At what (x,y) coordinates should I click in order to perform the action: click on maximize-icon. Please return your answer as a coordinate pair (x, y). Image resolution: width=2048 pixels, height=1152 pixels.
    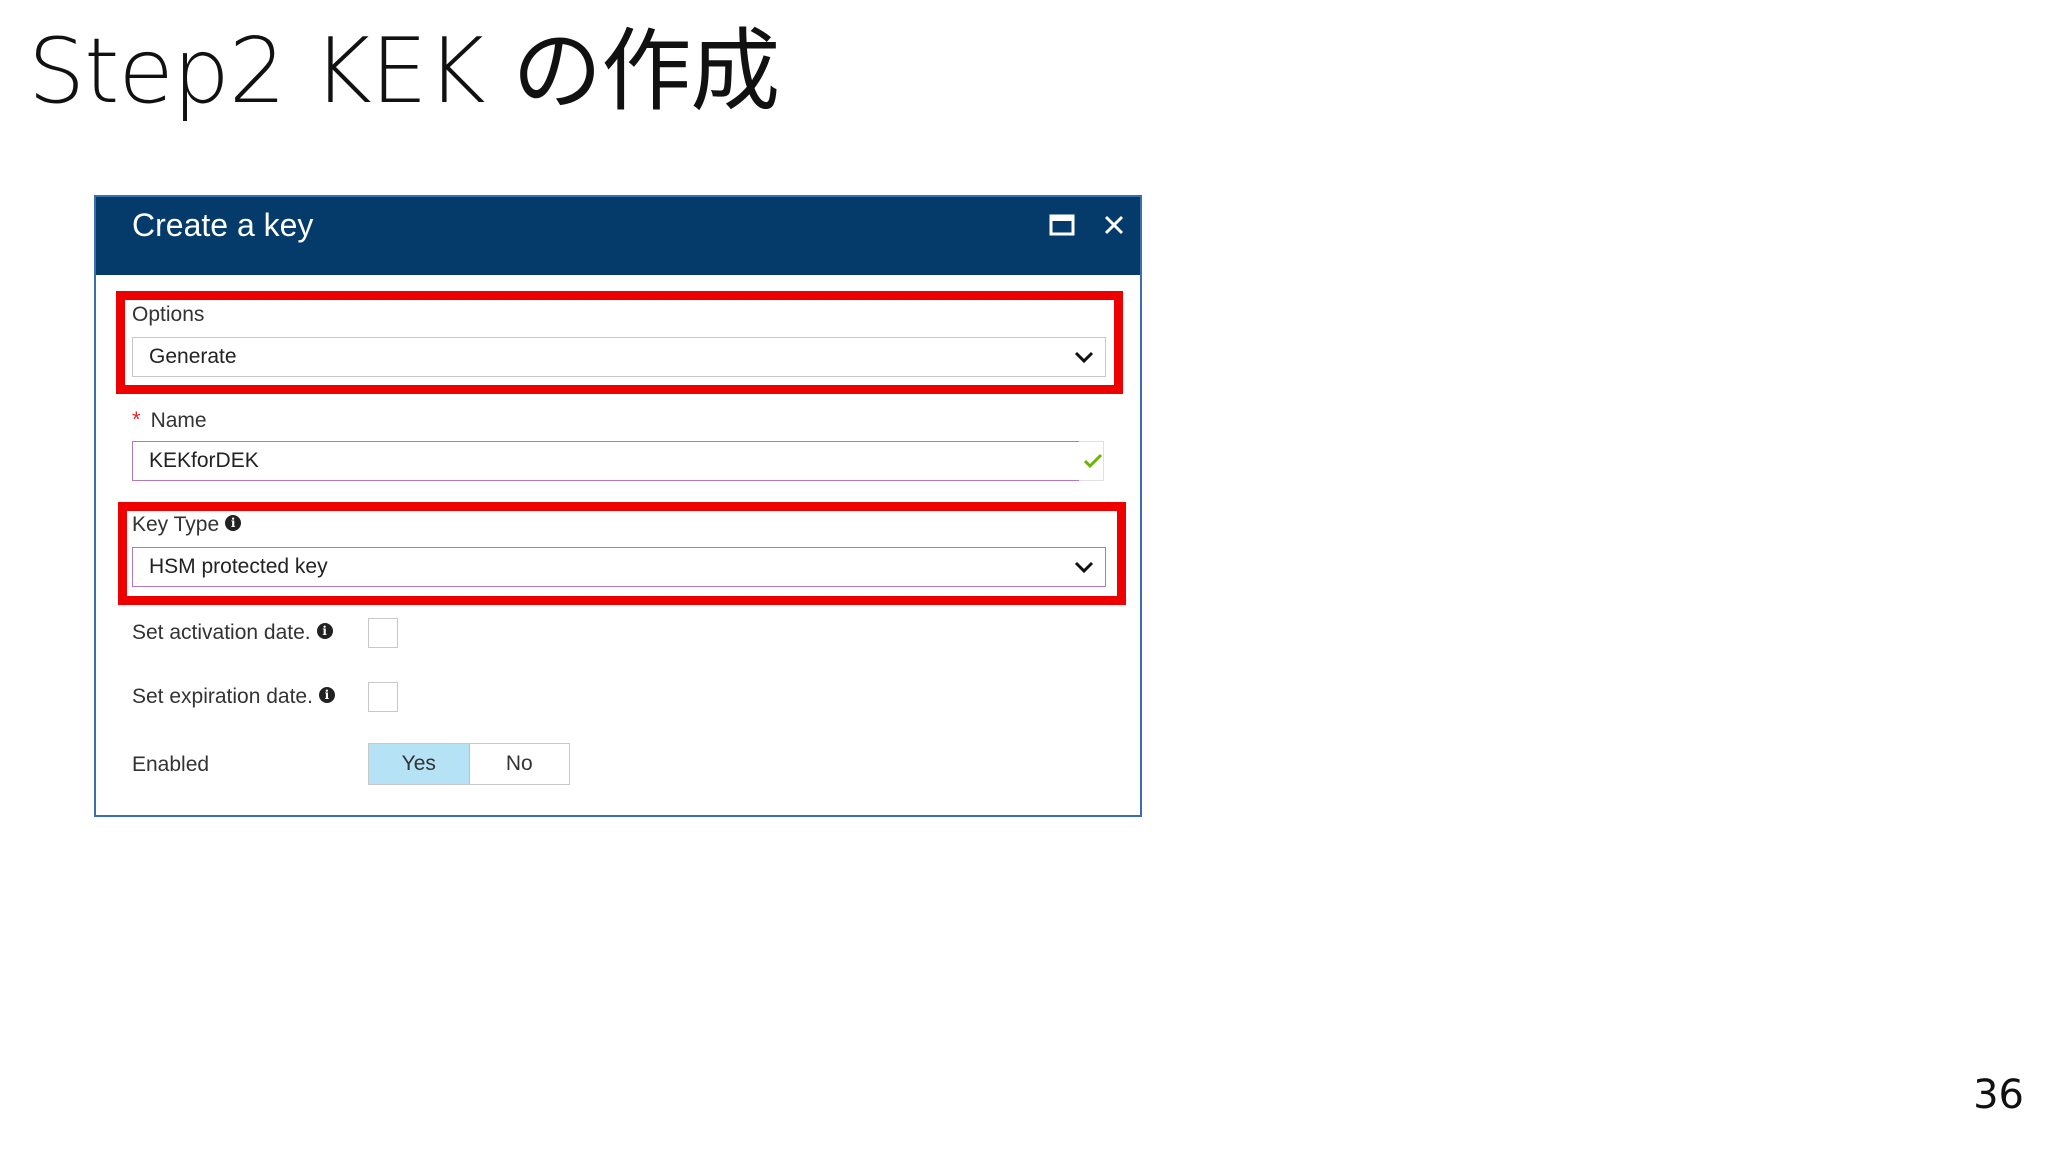
    Looking at the image, I should click on (1062, 225).